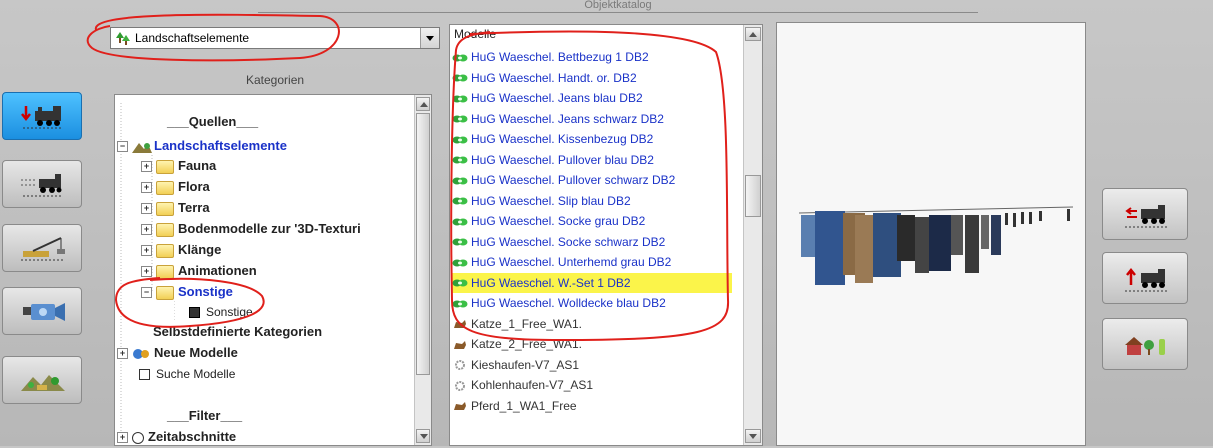  What do you see at coordinates (592, 282) in the screenshot?
I see `model-item: HuG Waeschel. W.-Set 1 DB2` at bounding box center [592, 282].